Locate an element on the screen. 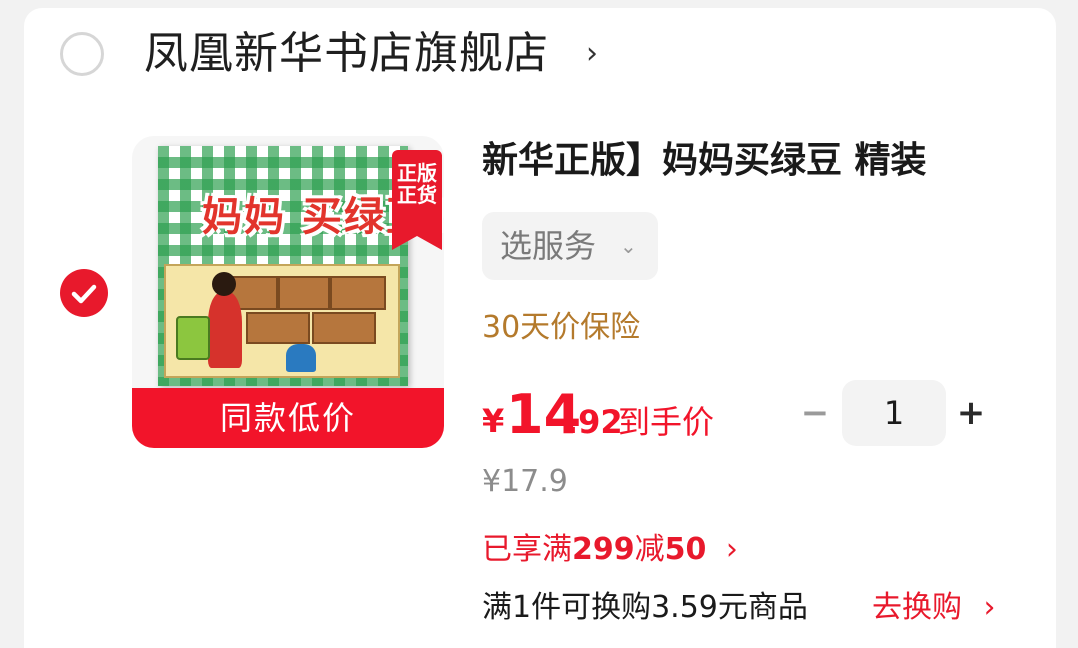 The width and height of the screenshot is (1078, 648). exchange-link-label: 去换购 is located at coordinates (917, 607).